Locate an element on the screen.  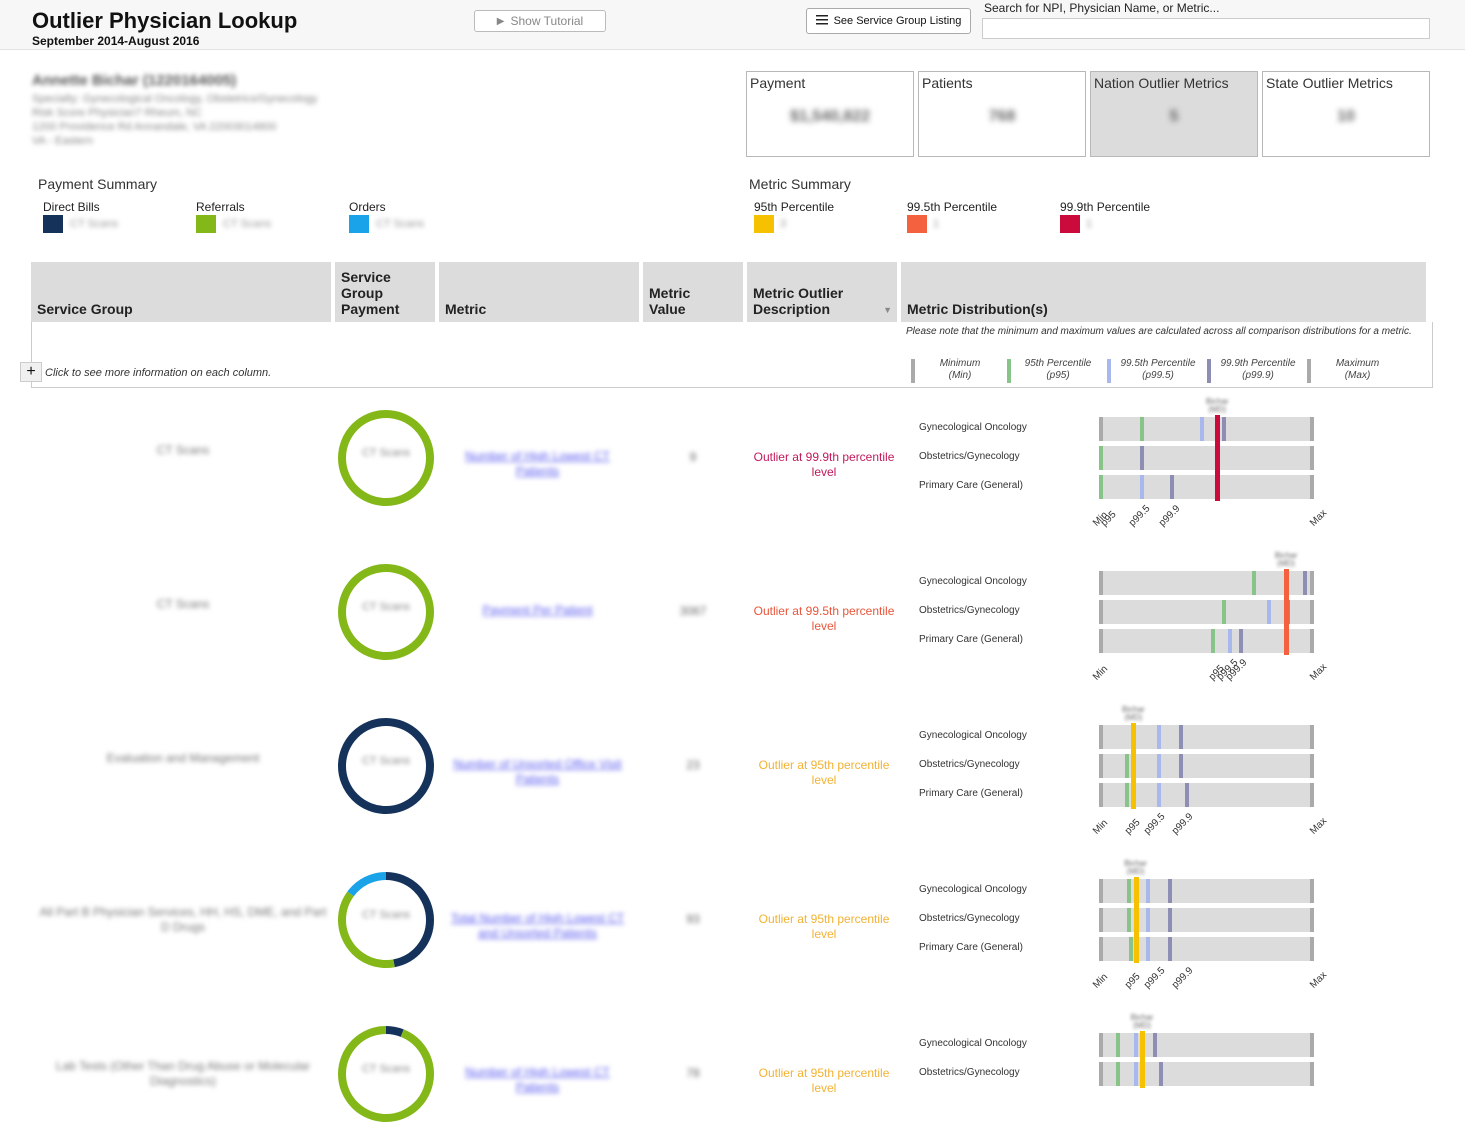
sort-icon: ▼ is located at coordinates (887, 310).